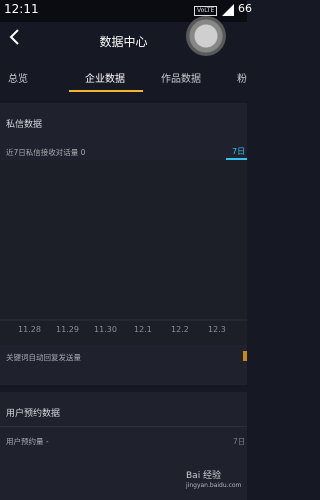  I want to click on metric-label-7day-conversations: 近7日私信接收对话量 0, so click(46, 152).